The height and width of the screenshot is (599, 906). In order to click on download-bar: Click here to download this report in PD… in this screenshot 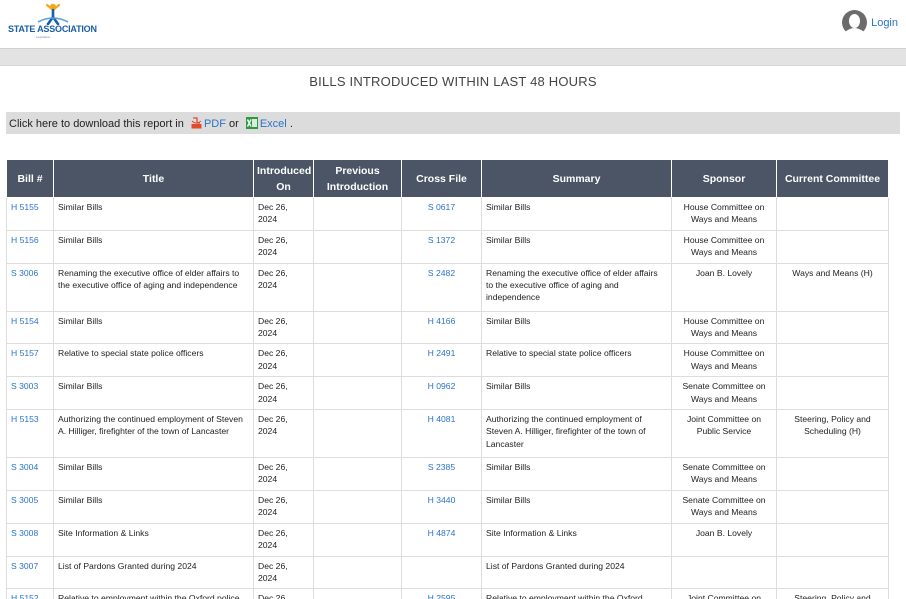, I will do `click(453, 123)`.